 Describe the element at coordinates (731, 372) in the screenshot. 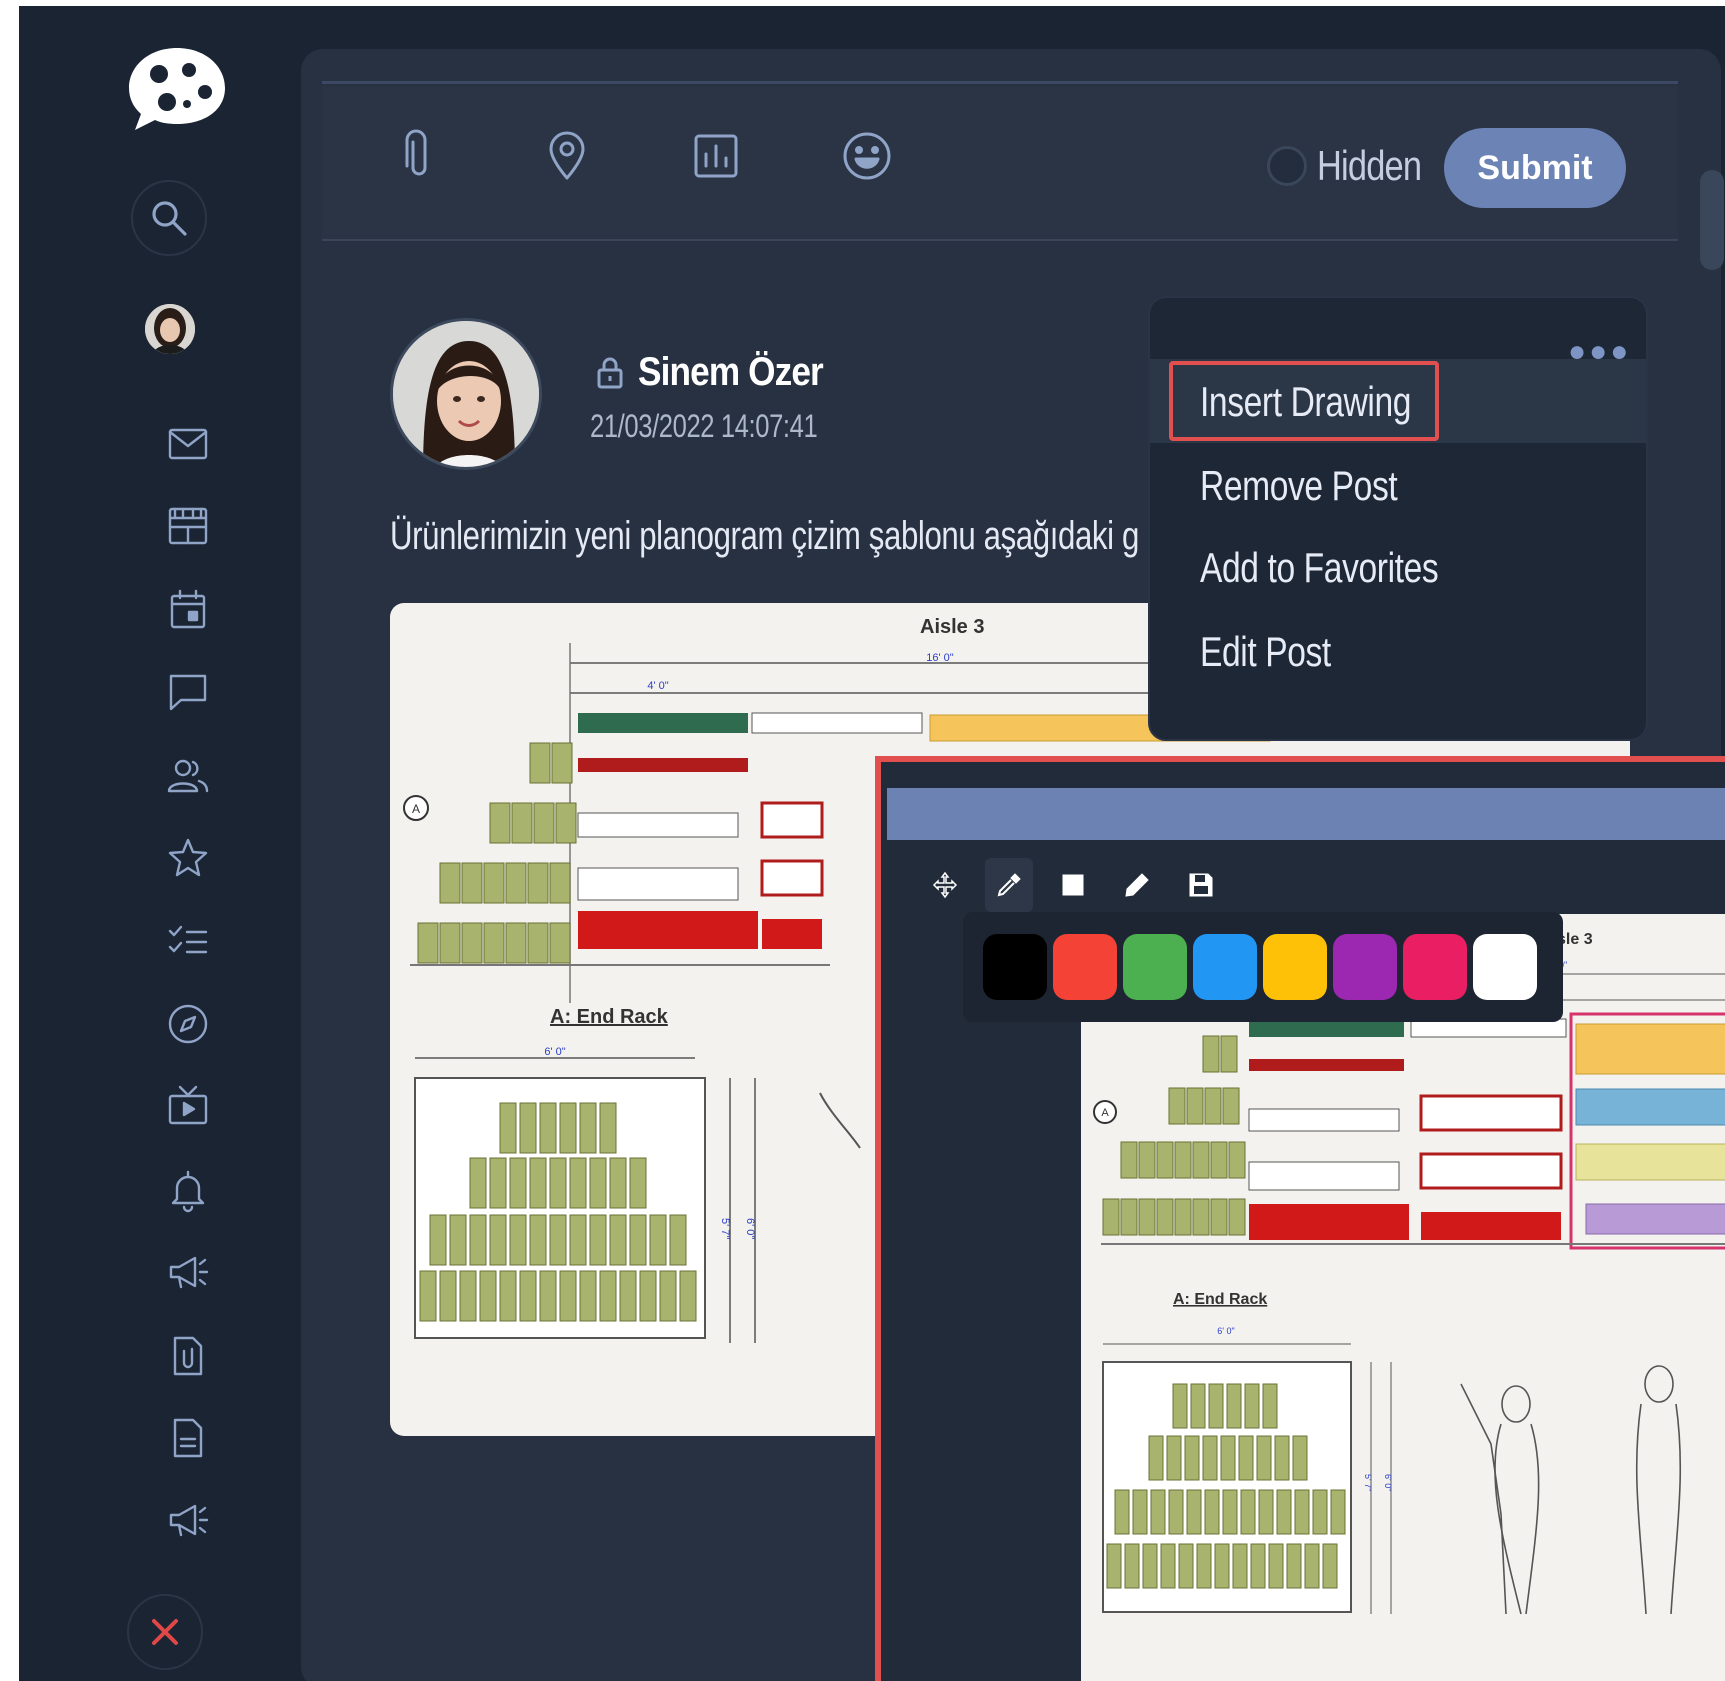

I see `post-author: Sinem Özer` at that location.